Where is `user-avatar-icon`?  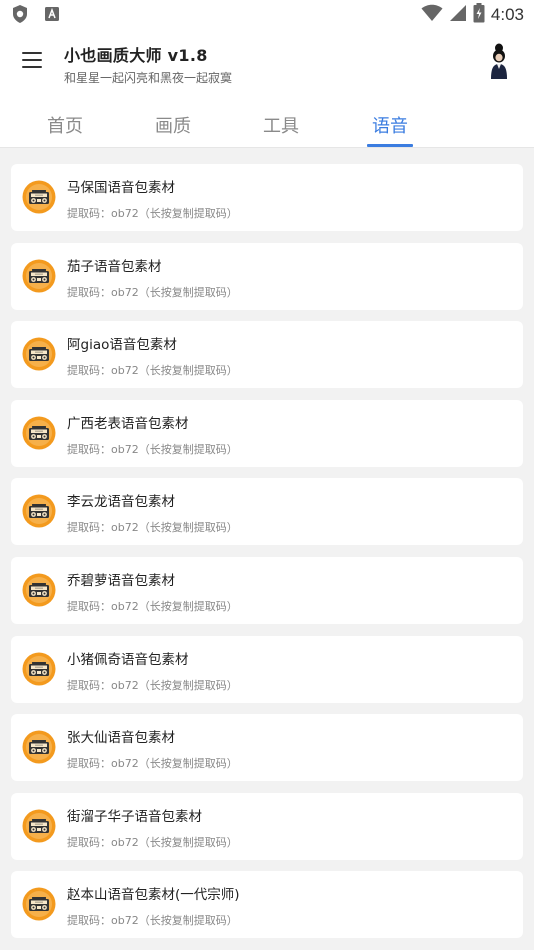
user-avatar-icon is located at coordinates (499, 61).